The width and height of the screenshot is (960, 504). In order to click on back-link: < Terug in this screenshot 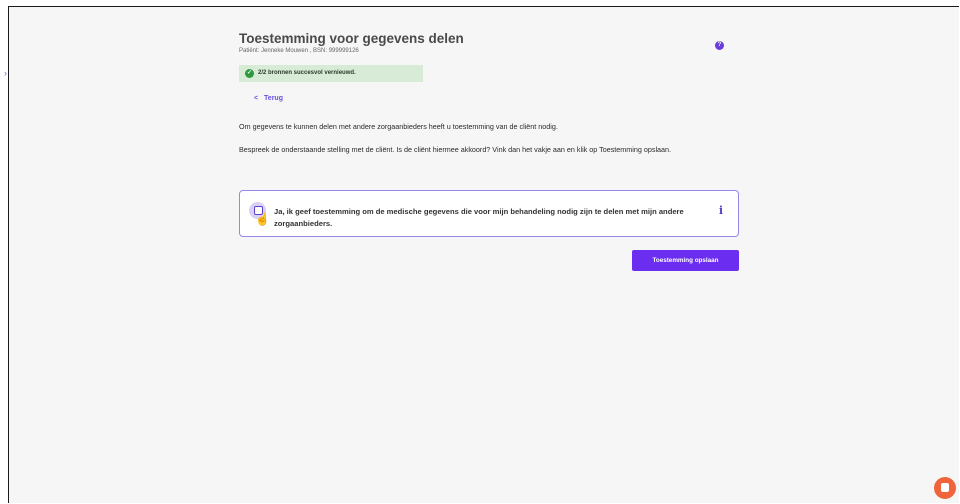, I will do `click(268, 98)`.